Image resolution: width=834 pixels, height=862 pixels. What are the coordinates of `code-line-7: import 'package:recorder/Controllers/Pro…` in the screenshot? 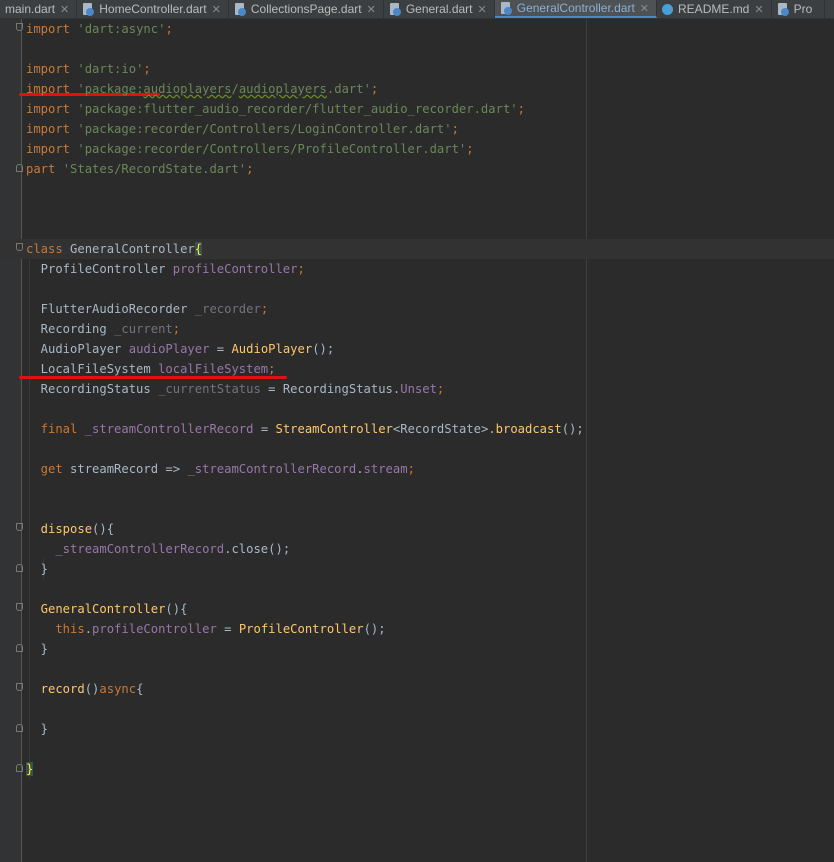 It's located at (250, 149).